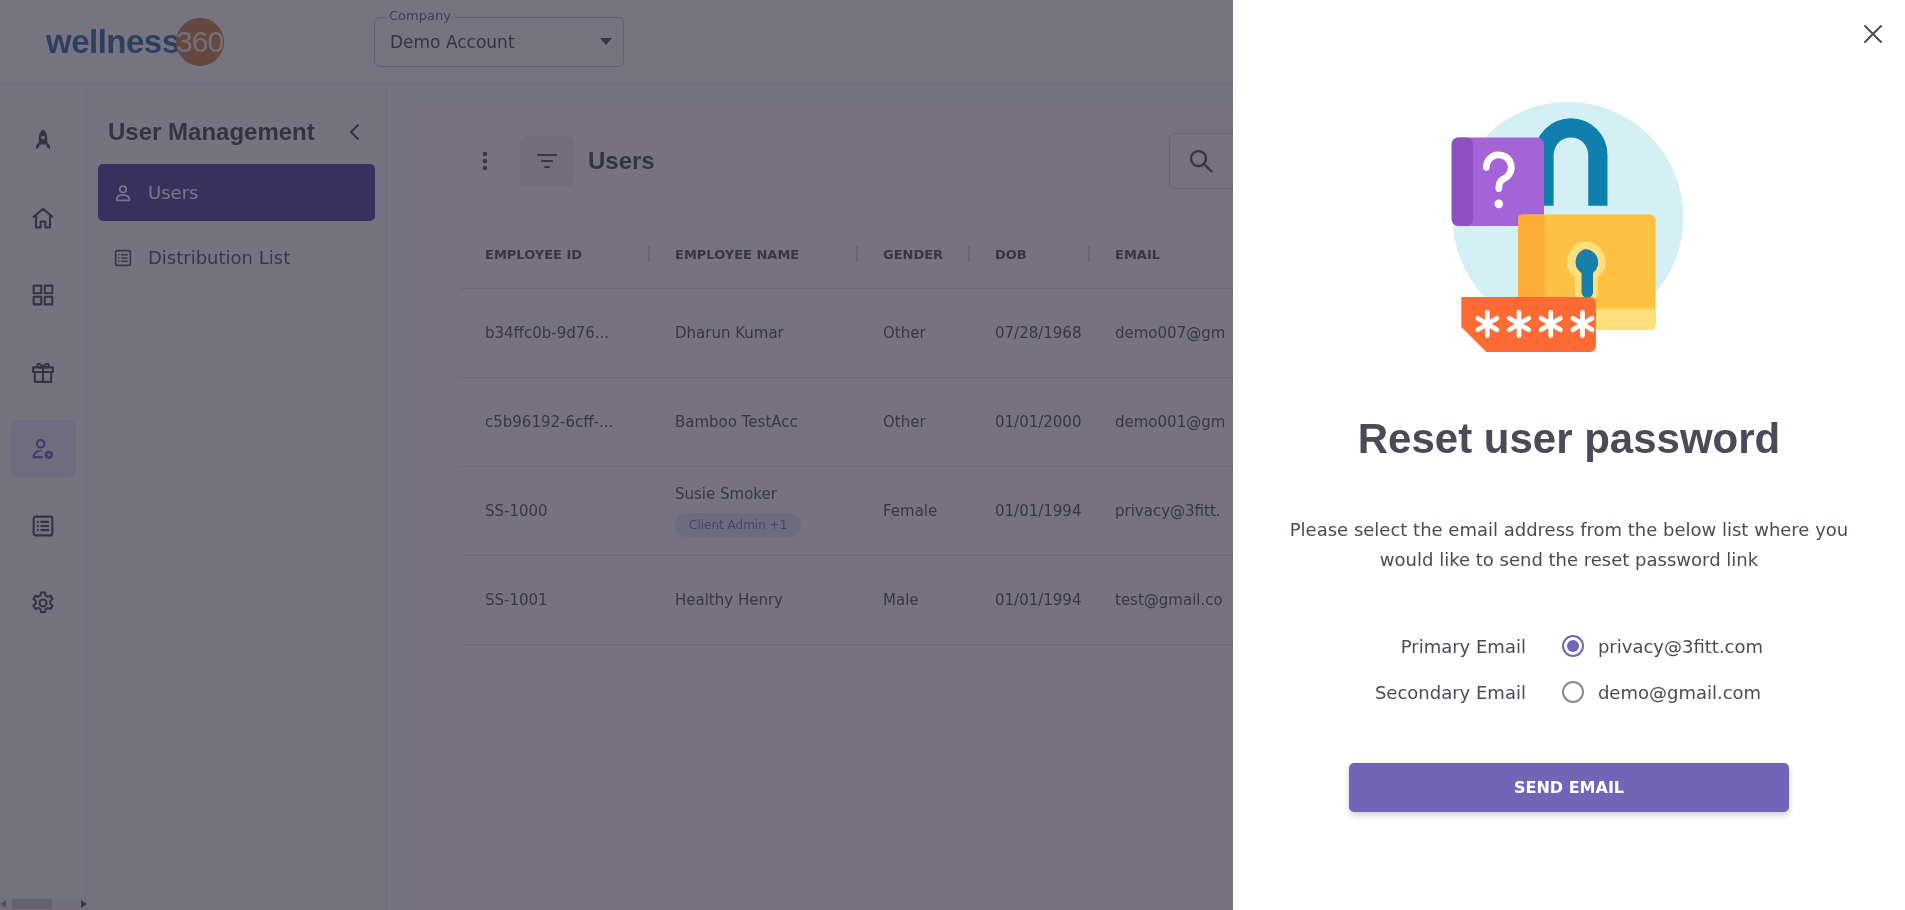 The height and width of the screenshot is (910, 1905). Describe the element at coordinates (1569, 787) in the screenshot. I see `send-email-button: SEND EMAIL` at that location.